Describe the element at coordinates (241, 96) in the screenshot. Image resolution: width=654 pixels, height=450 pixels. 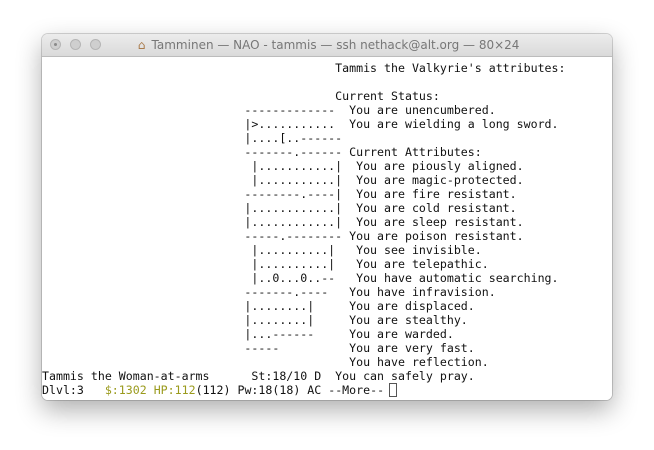
I see `terminal-line: Current Status:` at that location.